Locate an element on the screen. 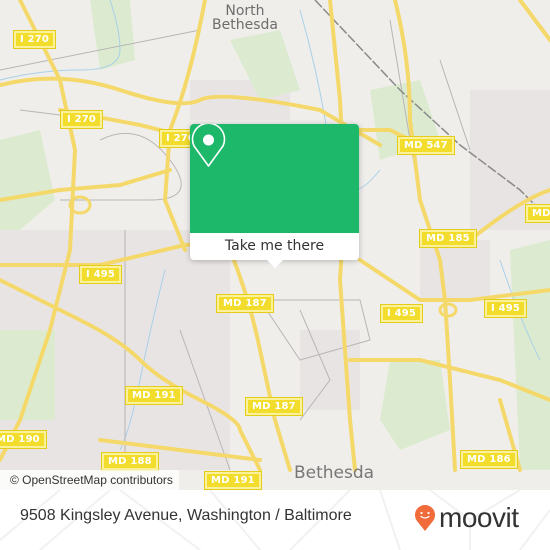  road-shield: MD 547 is located at coordinates (426, 145).